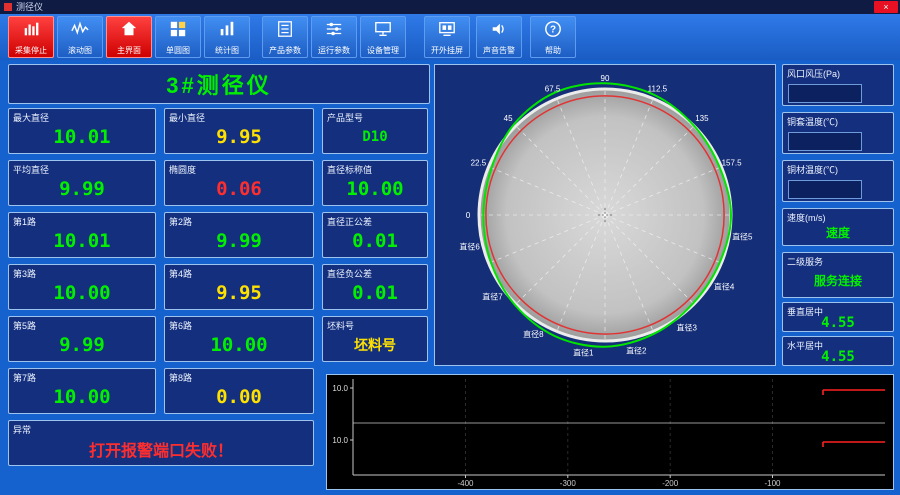 This screenshot has width=900, height=495. I want to click on help-icon: ?, so click(553, 29).